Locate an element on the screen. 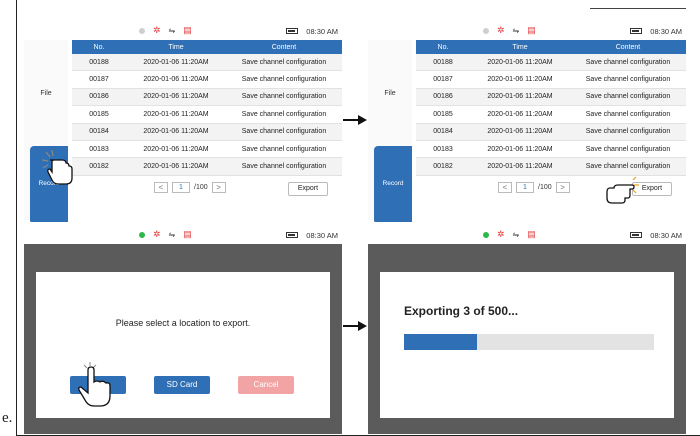  sd-card-button: SD Card is located at coordinates (182, 385).